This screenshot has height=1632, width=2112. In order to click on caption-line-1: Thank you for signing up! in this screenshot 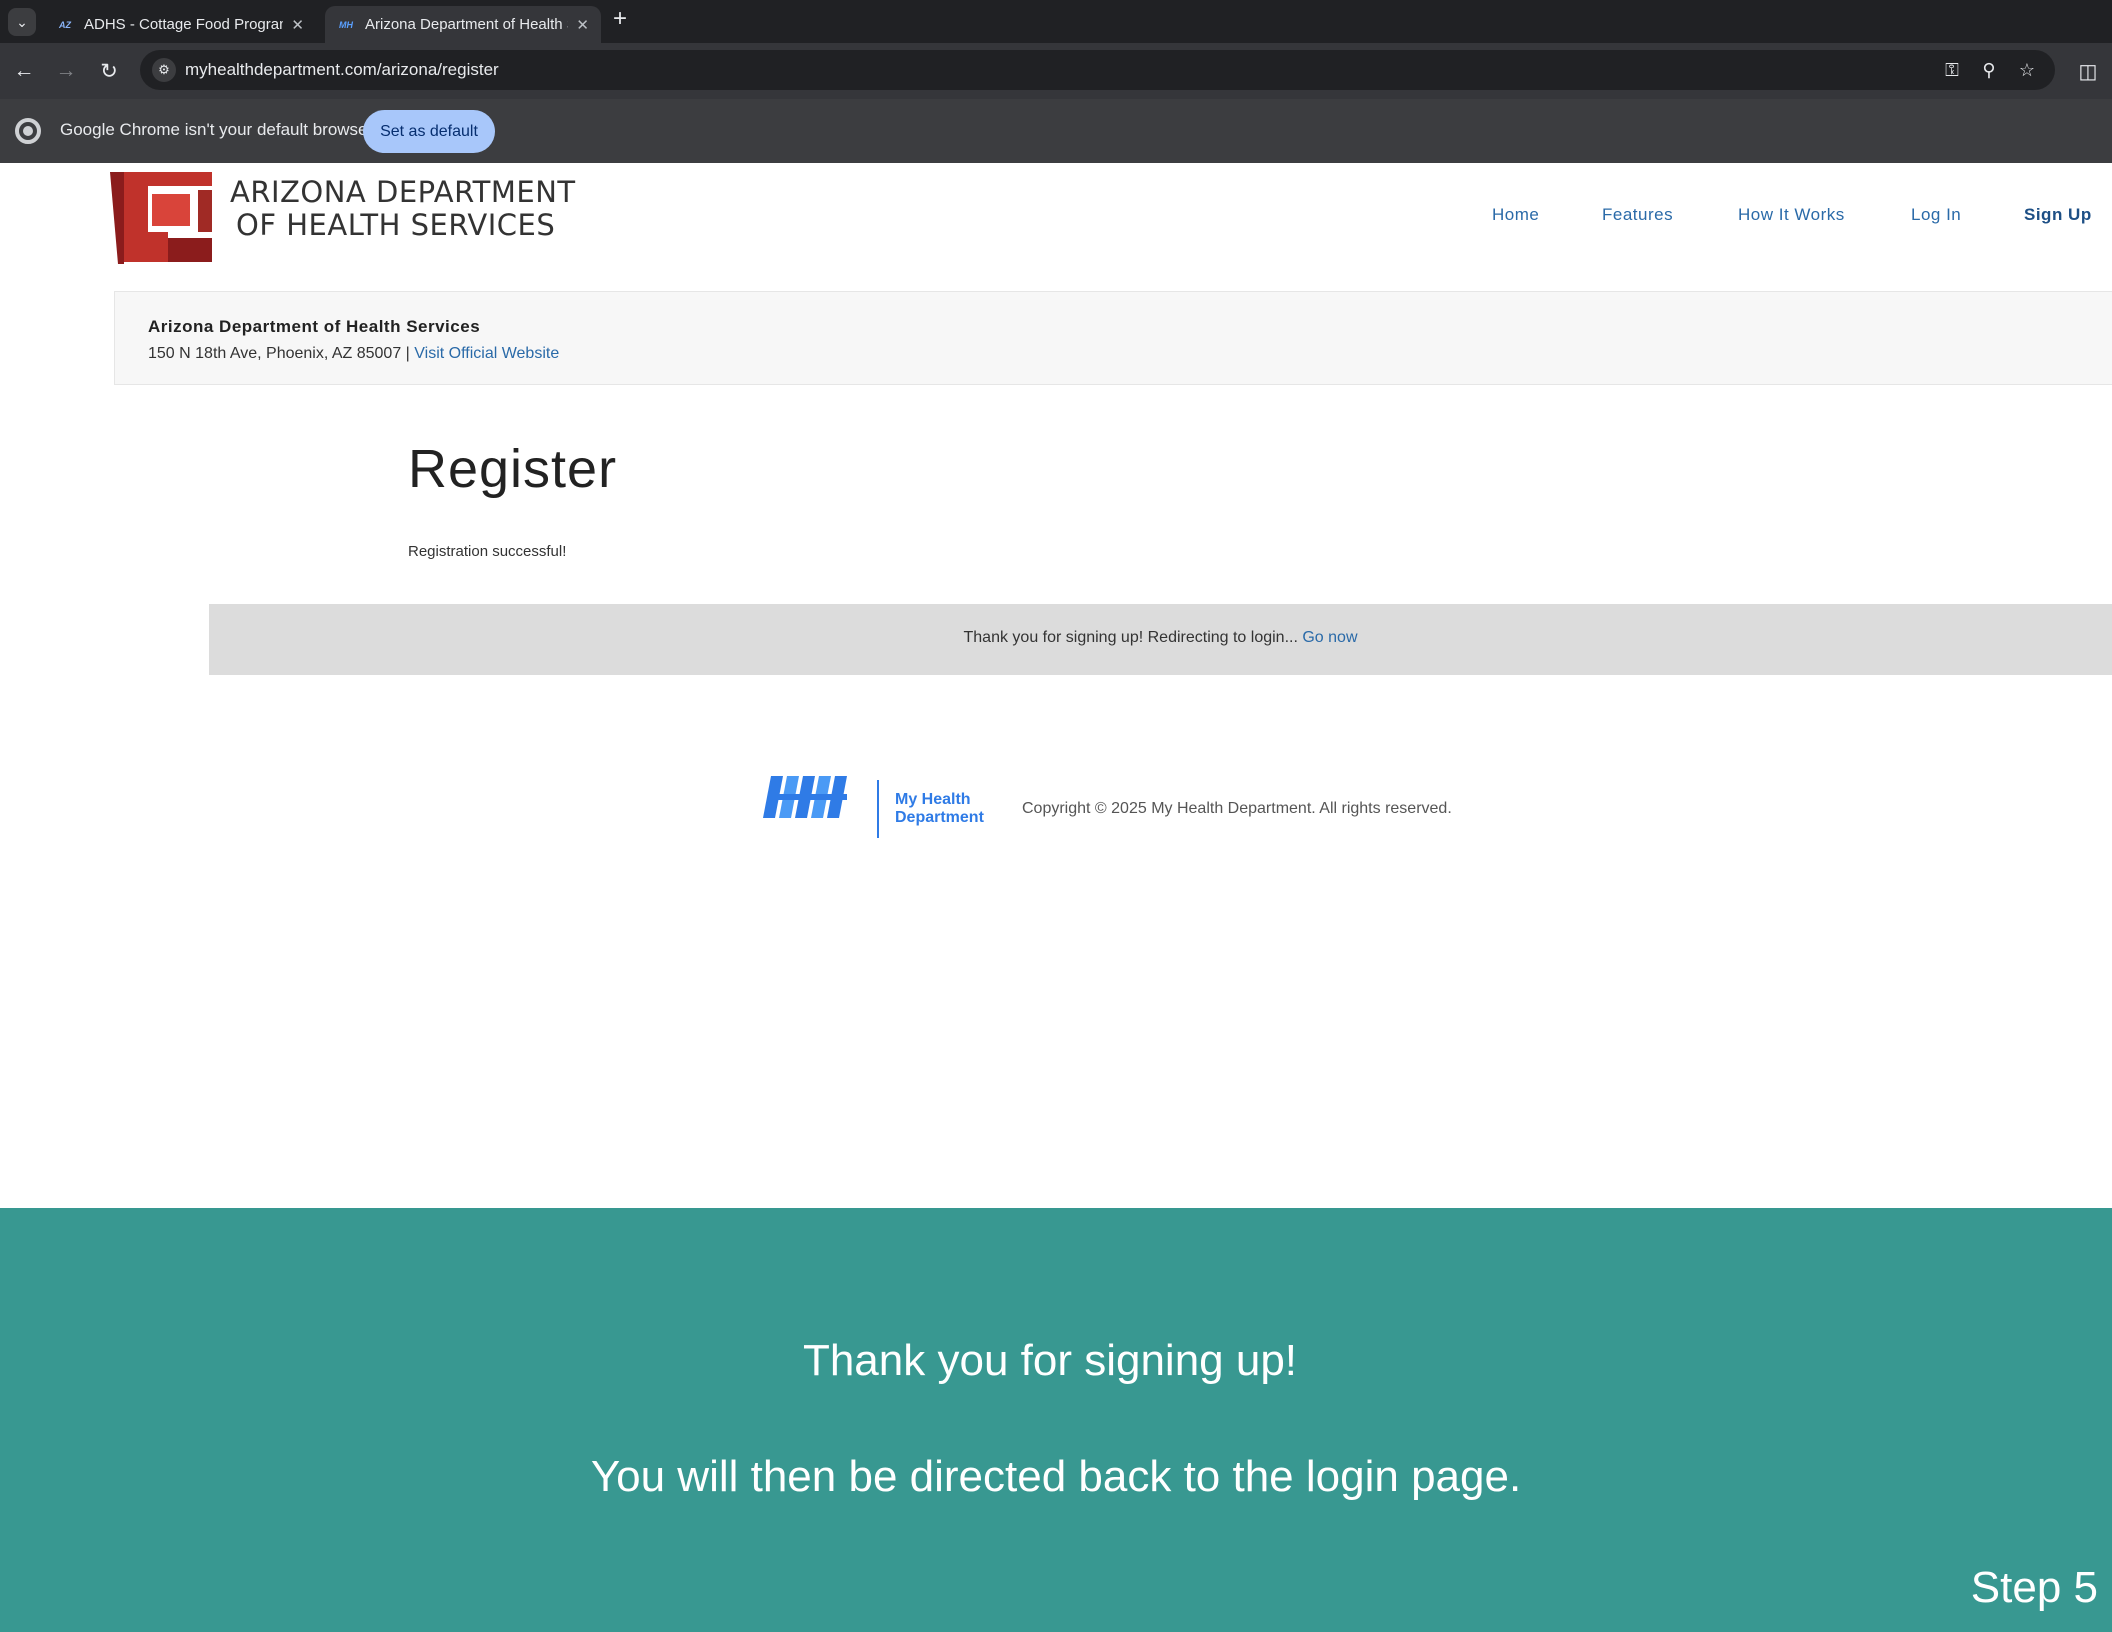, I will do `click(1050, 1360)`.